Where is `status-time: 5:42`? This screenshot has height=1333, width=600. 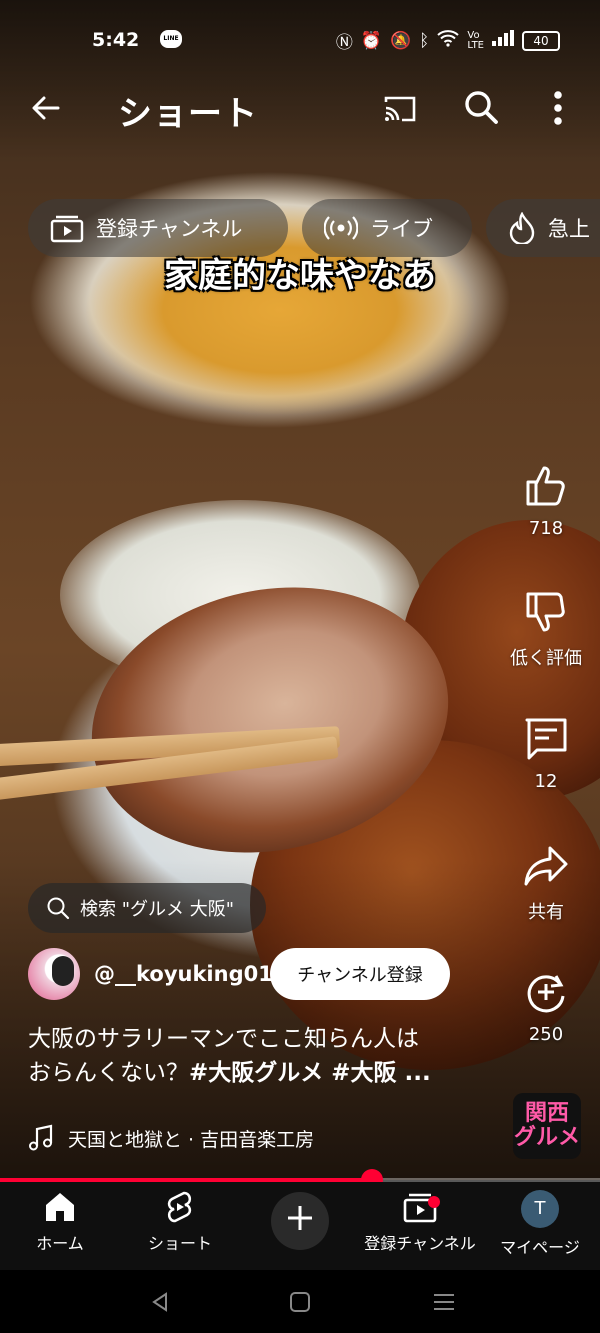
status-time: 5:42 is located at coordinates (116, 40).